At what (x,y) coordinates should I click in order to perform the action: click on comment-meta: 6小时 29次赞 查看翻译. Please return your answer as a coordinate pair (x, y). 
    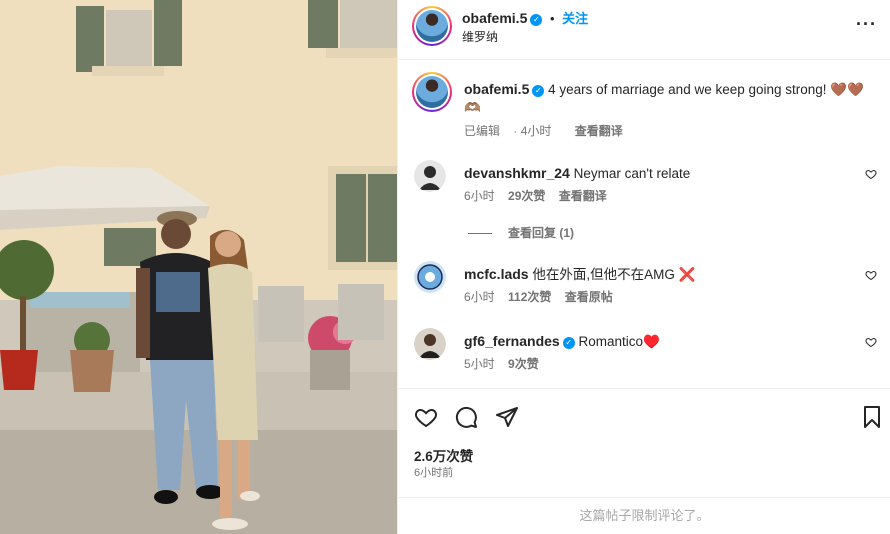
    Looking at the image, I should click on (540, 195).